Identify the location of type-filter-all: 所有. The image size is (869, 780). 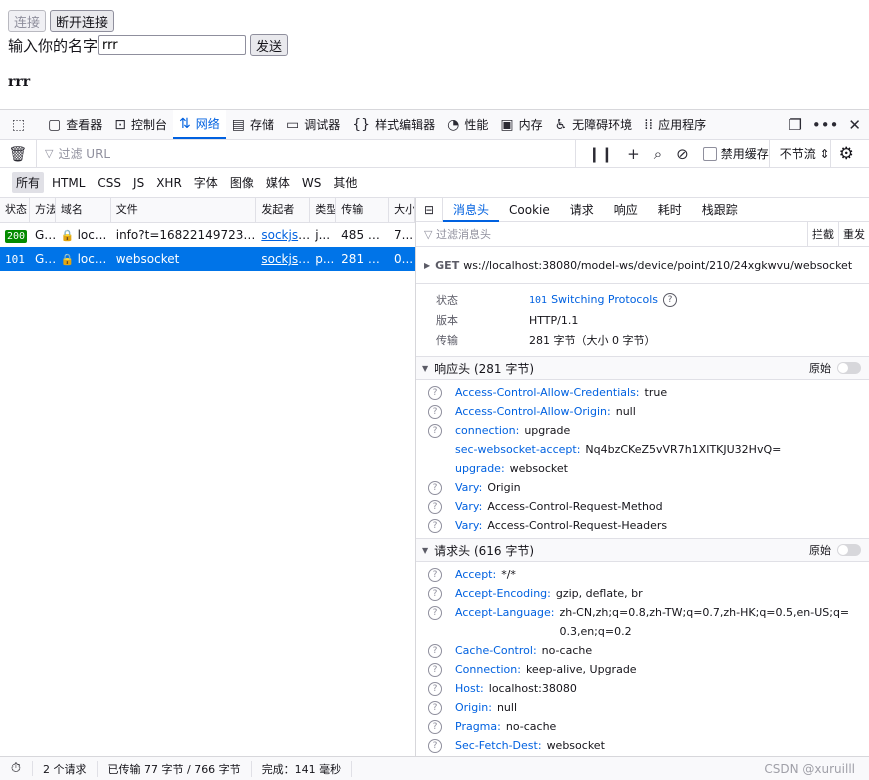
(28, 182).